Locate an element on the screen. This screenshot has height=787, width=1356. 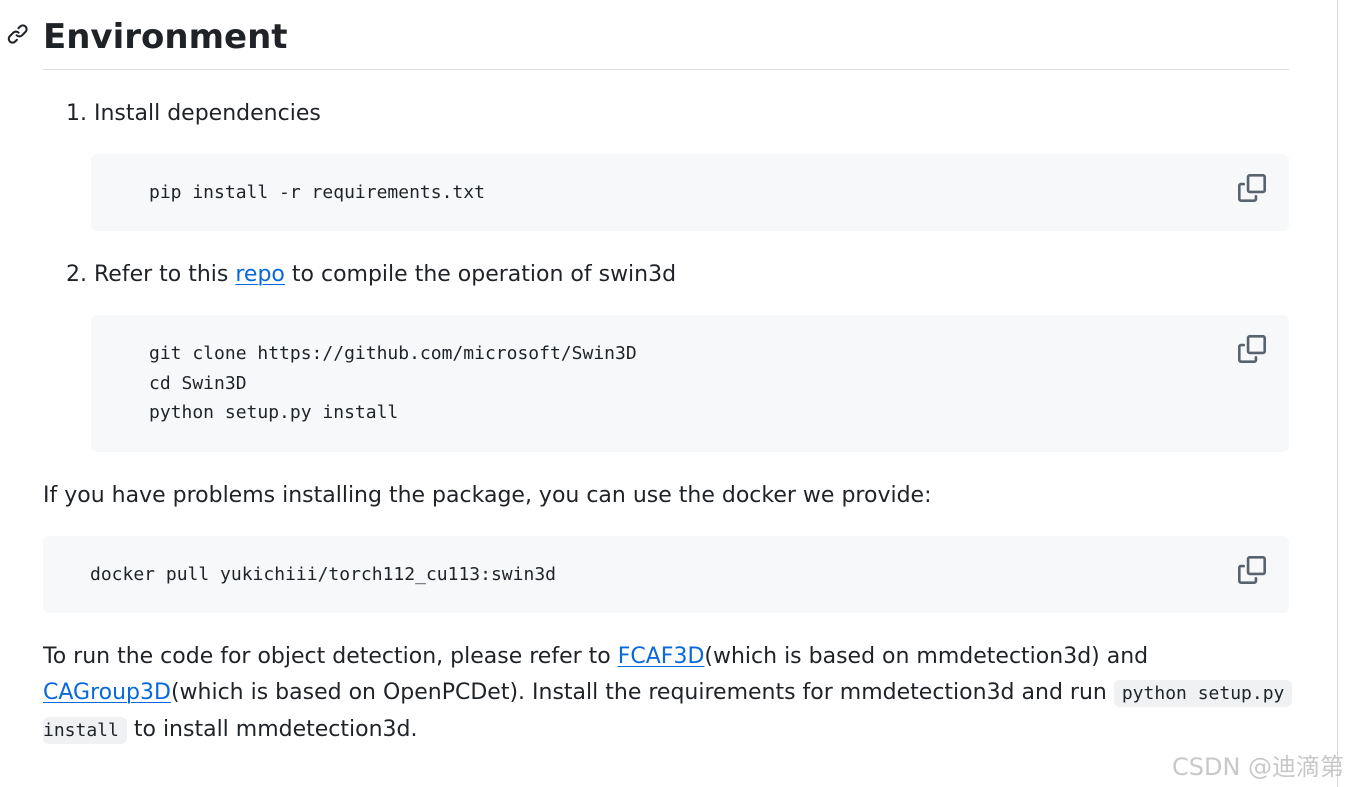
code-text: pip install -r requirements.txt is located at coordinates (317, 192).